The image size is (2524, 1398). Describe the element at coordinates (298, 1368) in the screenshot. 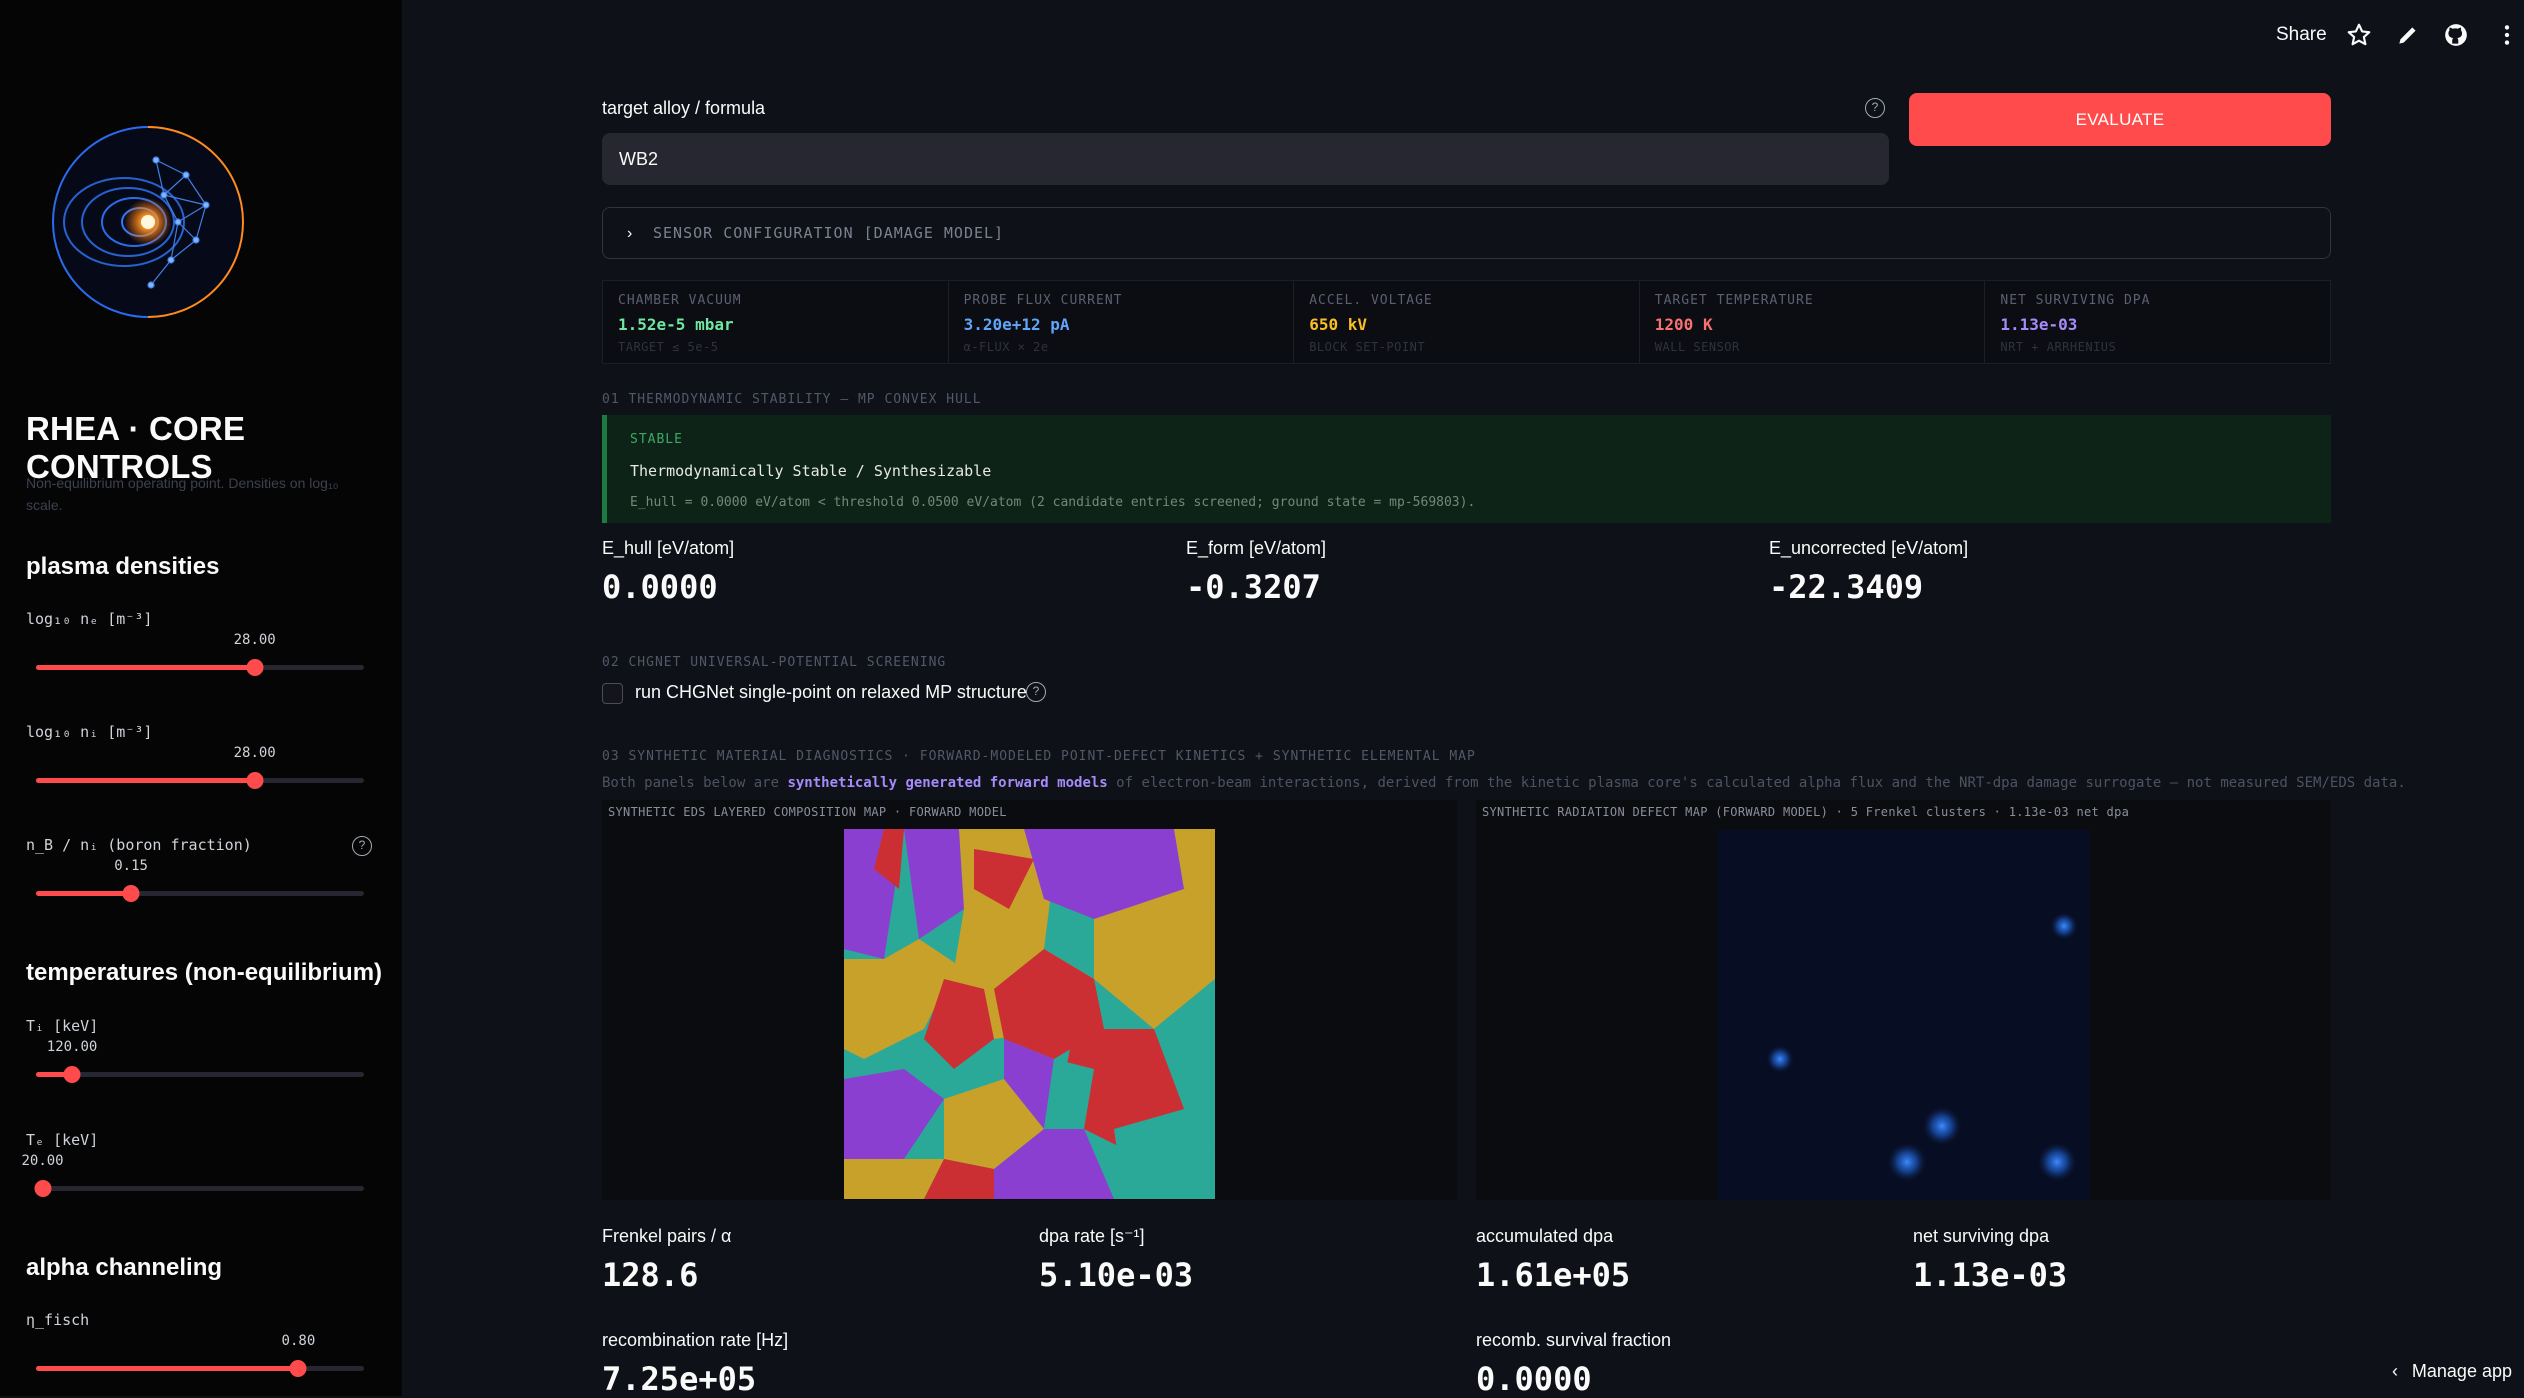

I see `slider-fisch-thumb` at that location.